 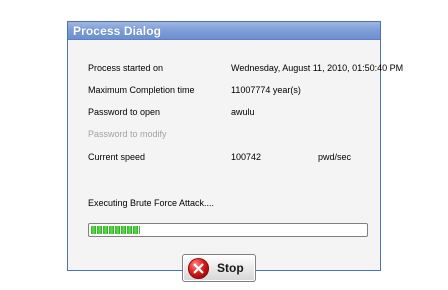 What do you see at coordinates (117, 157) in the screenshot?
I see `row-label: Current speed` at bounding box center [117, 157].